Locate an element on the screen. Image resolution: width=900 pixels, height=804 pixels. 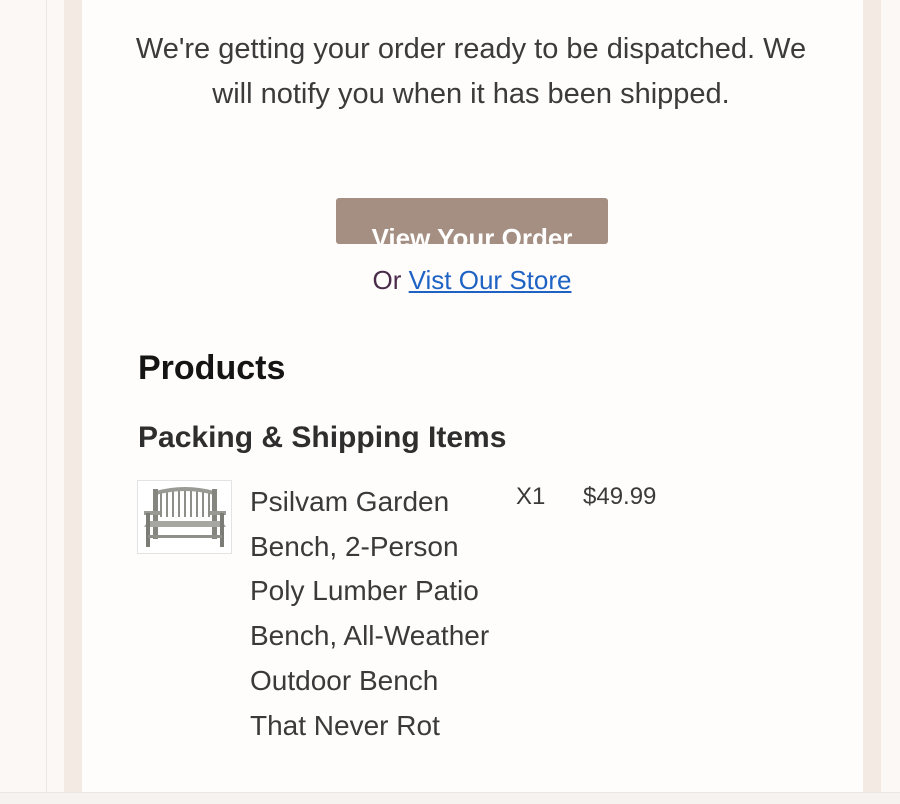
left-divider is located at coordinates (46, 401).